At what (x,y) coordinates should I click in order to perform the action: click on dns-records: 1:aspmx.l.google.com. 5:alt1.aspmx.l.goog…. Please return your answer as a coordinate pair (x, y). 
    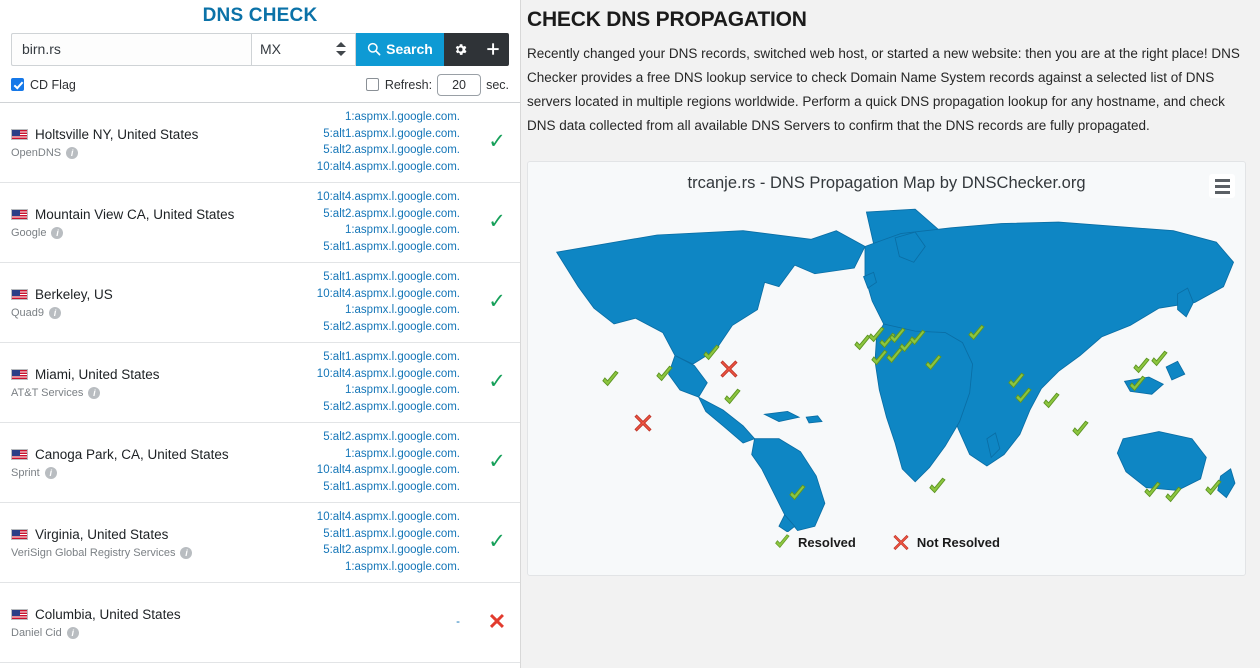
    Looking at the image, I should click on (391, 142).